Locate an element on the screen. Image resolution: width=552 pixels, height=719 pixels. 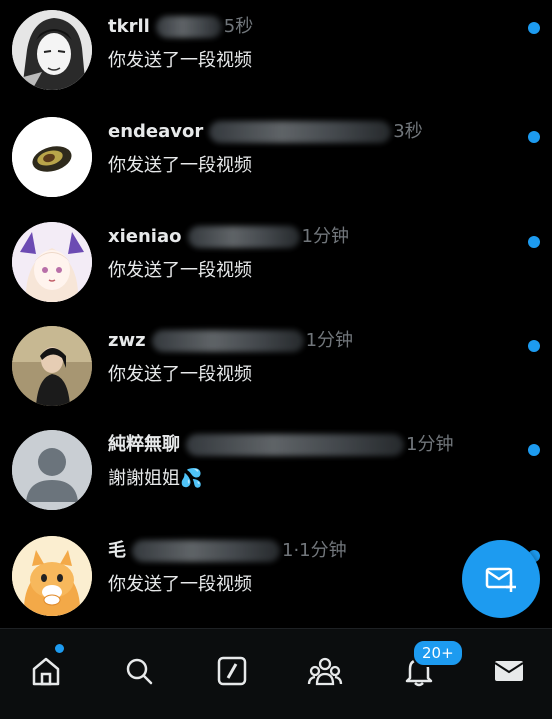
cartoon-cat-image is located at coordinates (52, 576).